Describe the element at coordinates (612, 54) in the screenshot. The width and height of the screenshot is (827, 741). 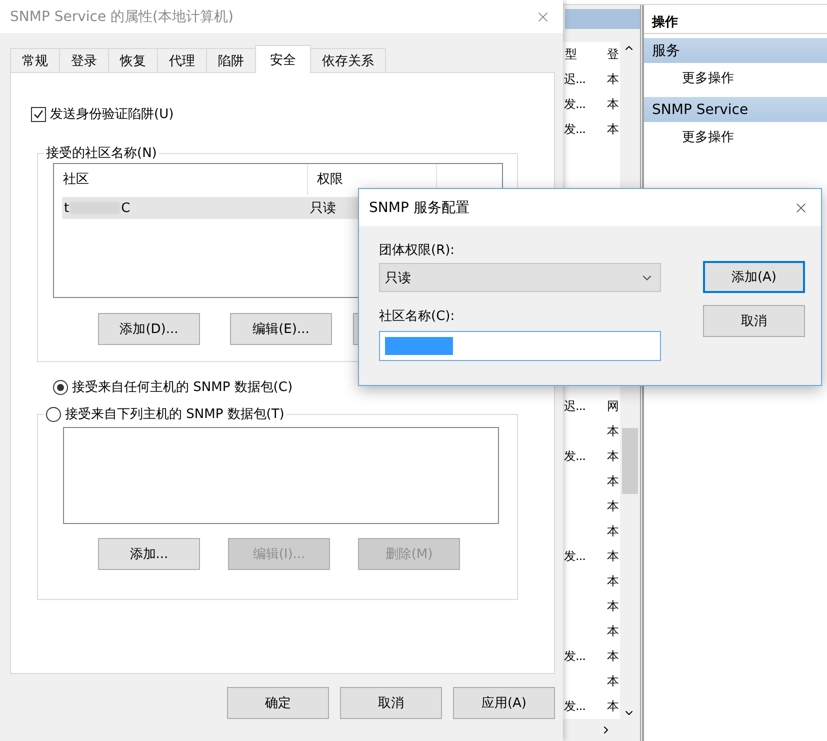
I see `column-header: 登` at that location.